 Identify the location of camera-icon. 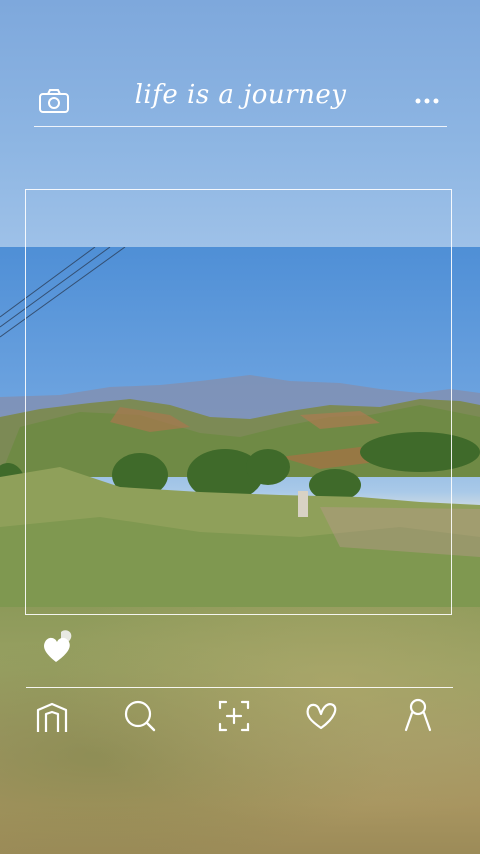
(54, 101).